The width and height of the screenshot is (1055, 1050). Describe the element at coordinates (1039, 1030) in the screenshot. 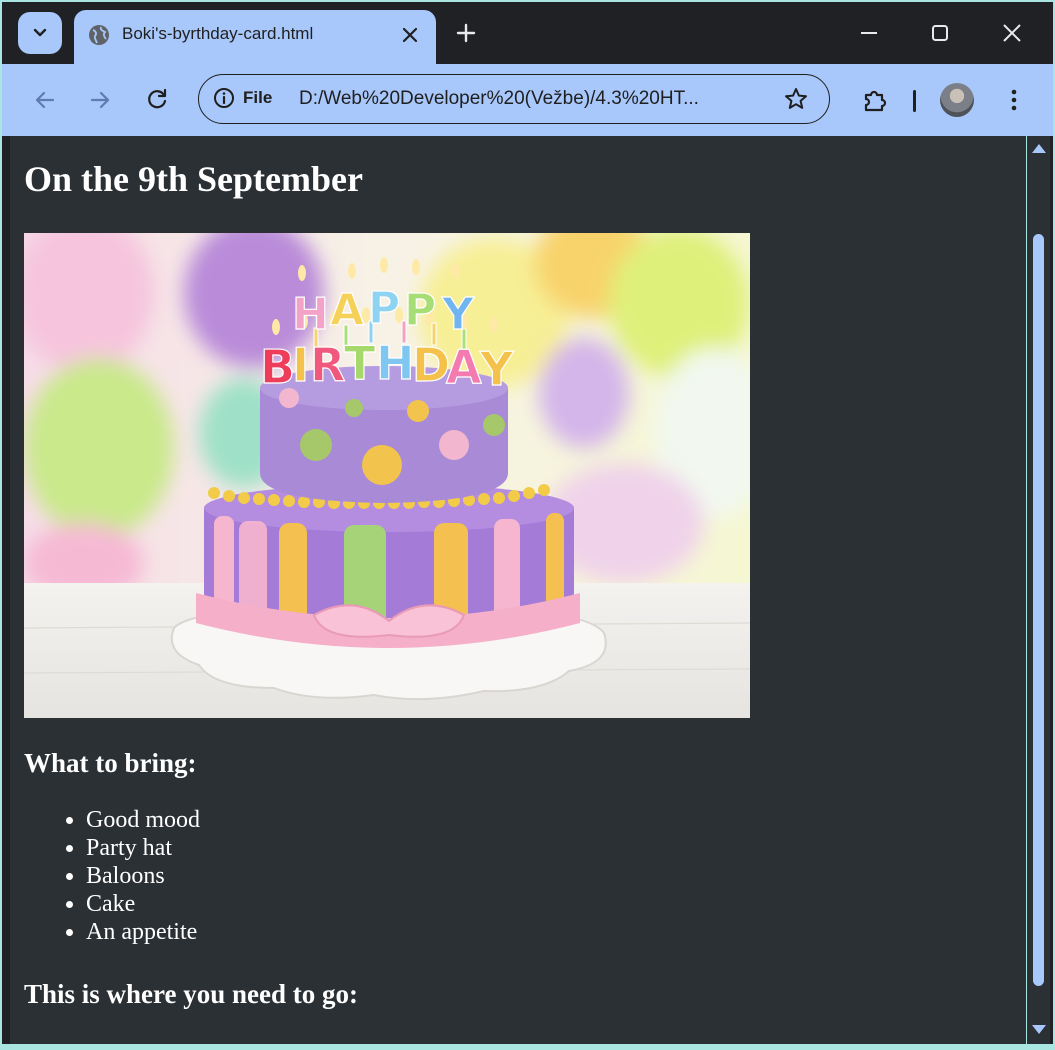

I see `scroll-down-arrow-icon` at that location.